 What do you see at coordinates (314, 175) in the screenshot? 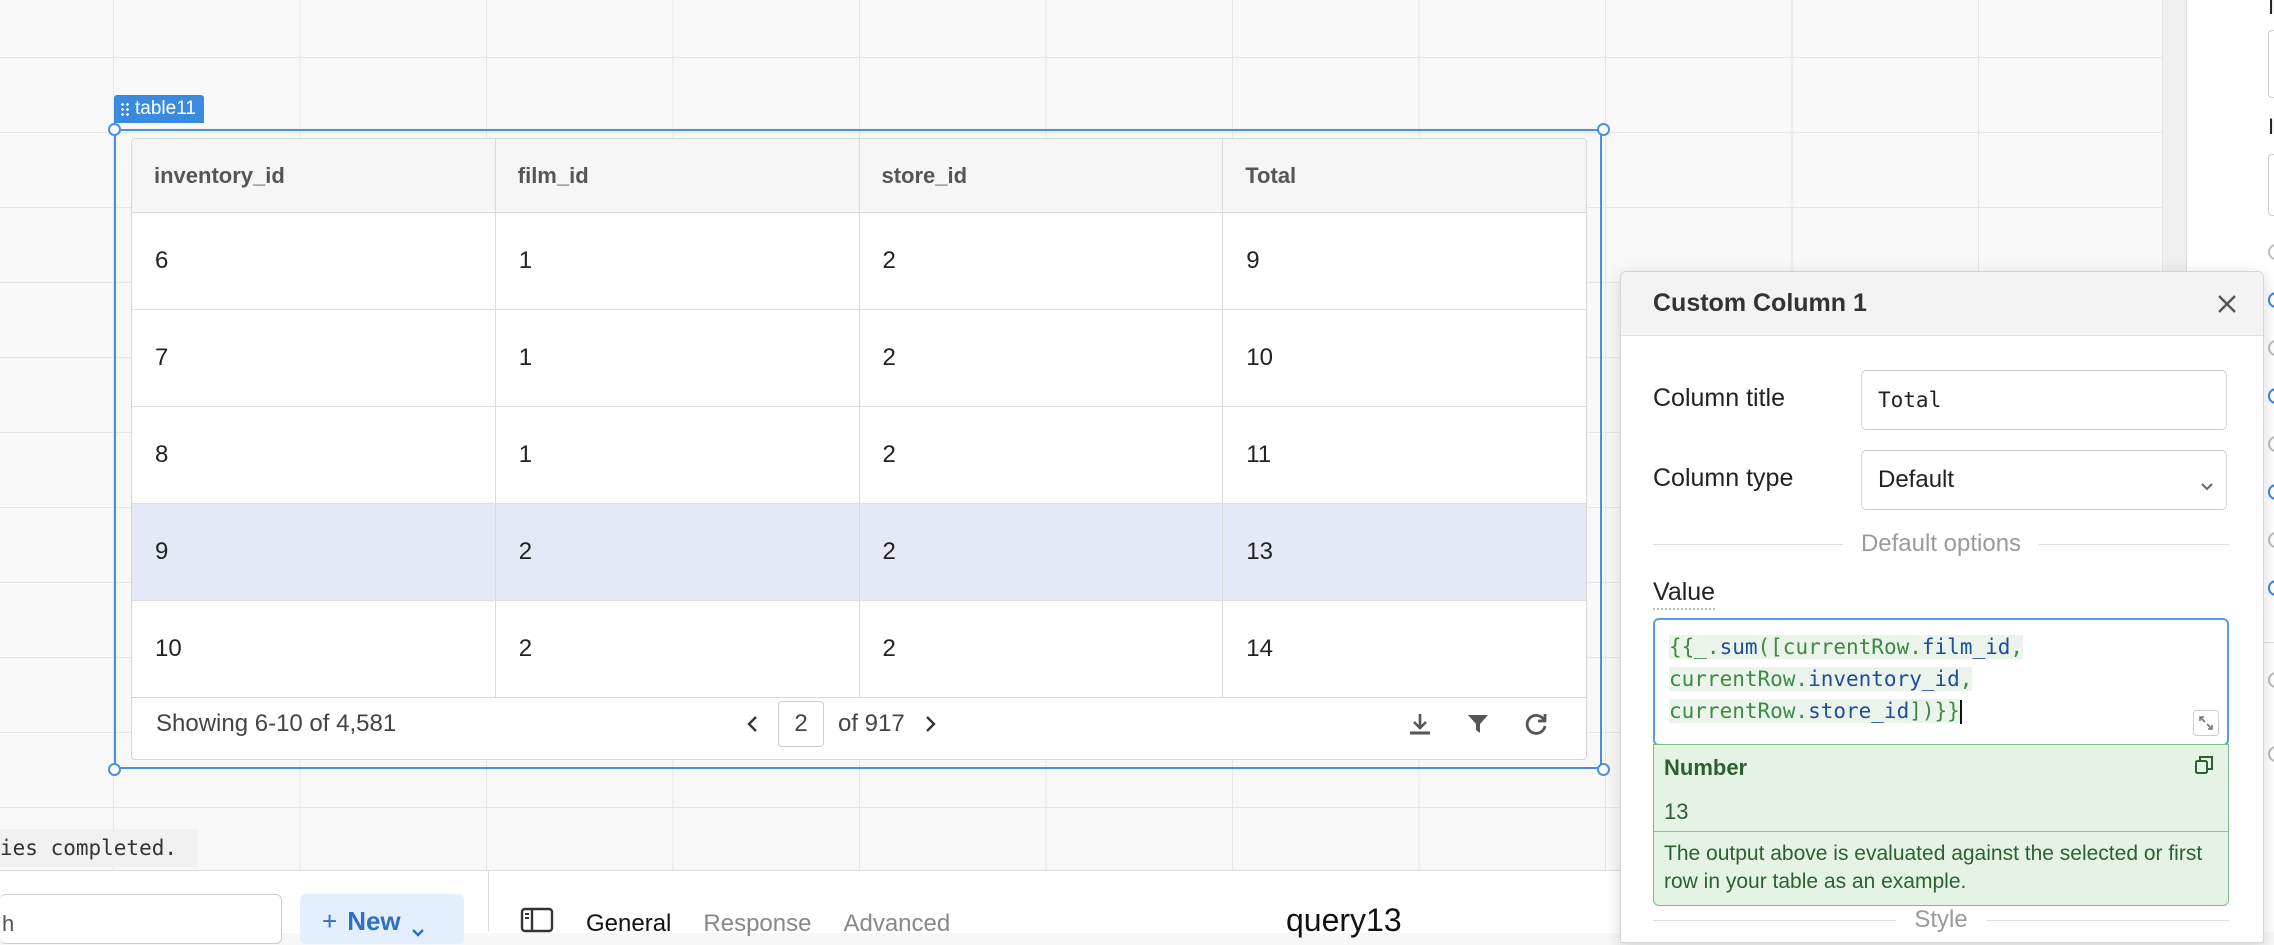
I see `column-header: inventory_id` at bounding box center [314, 175].